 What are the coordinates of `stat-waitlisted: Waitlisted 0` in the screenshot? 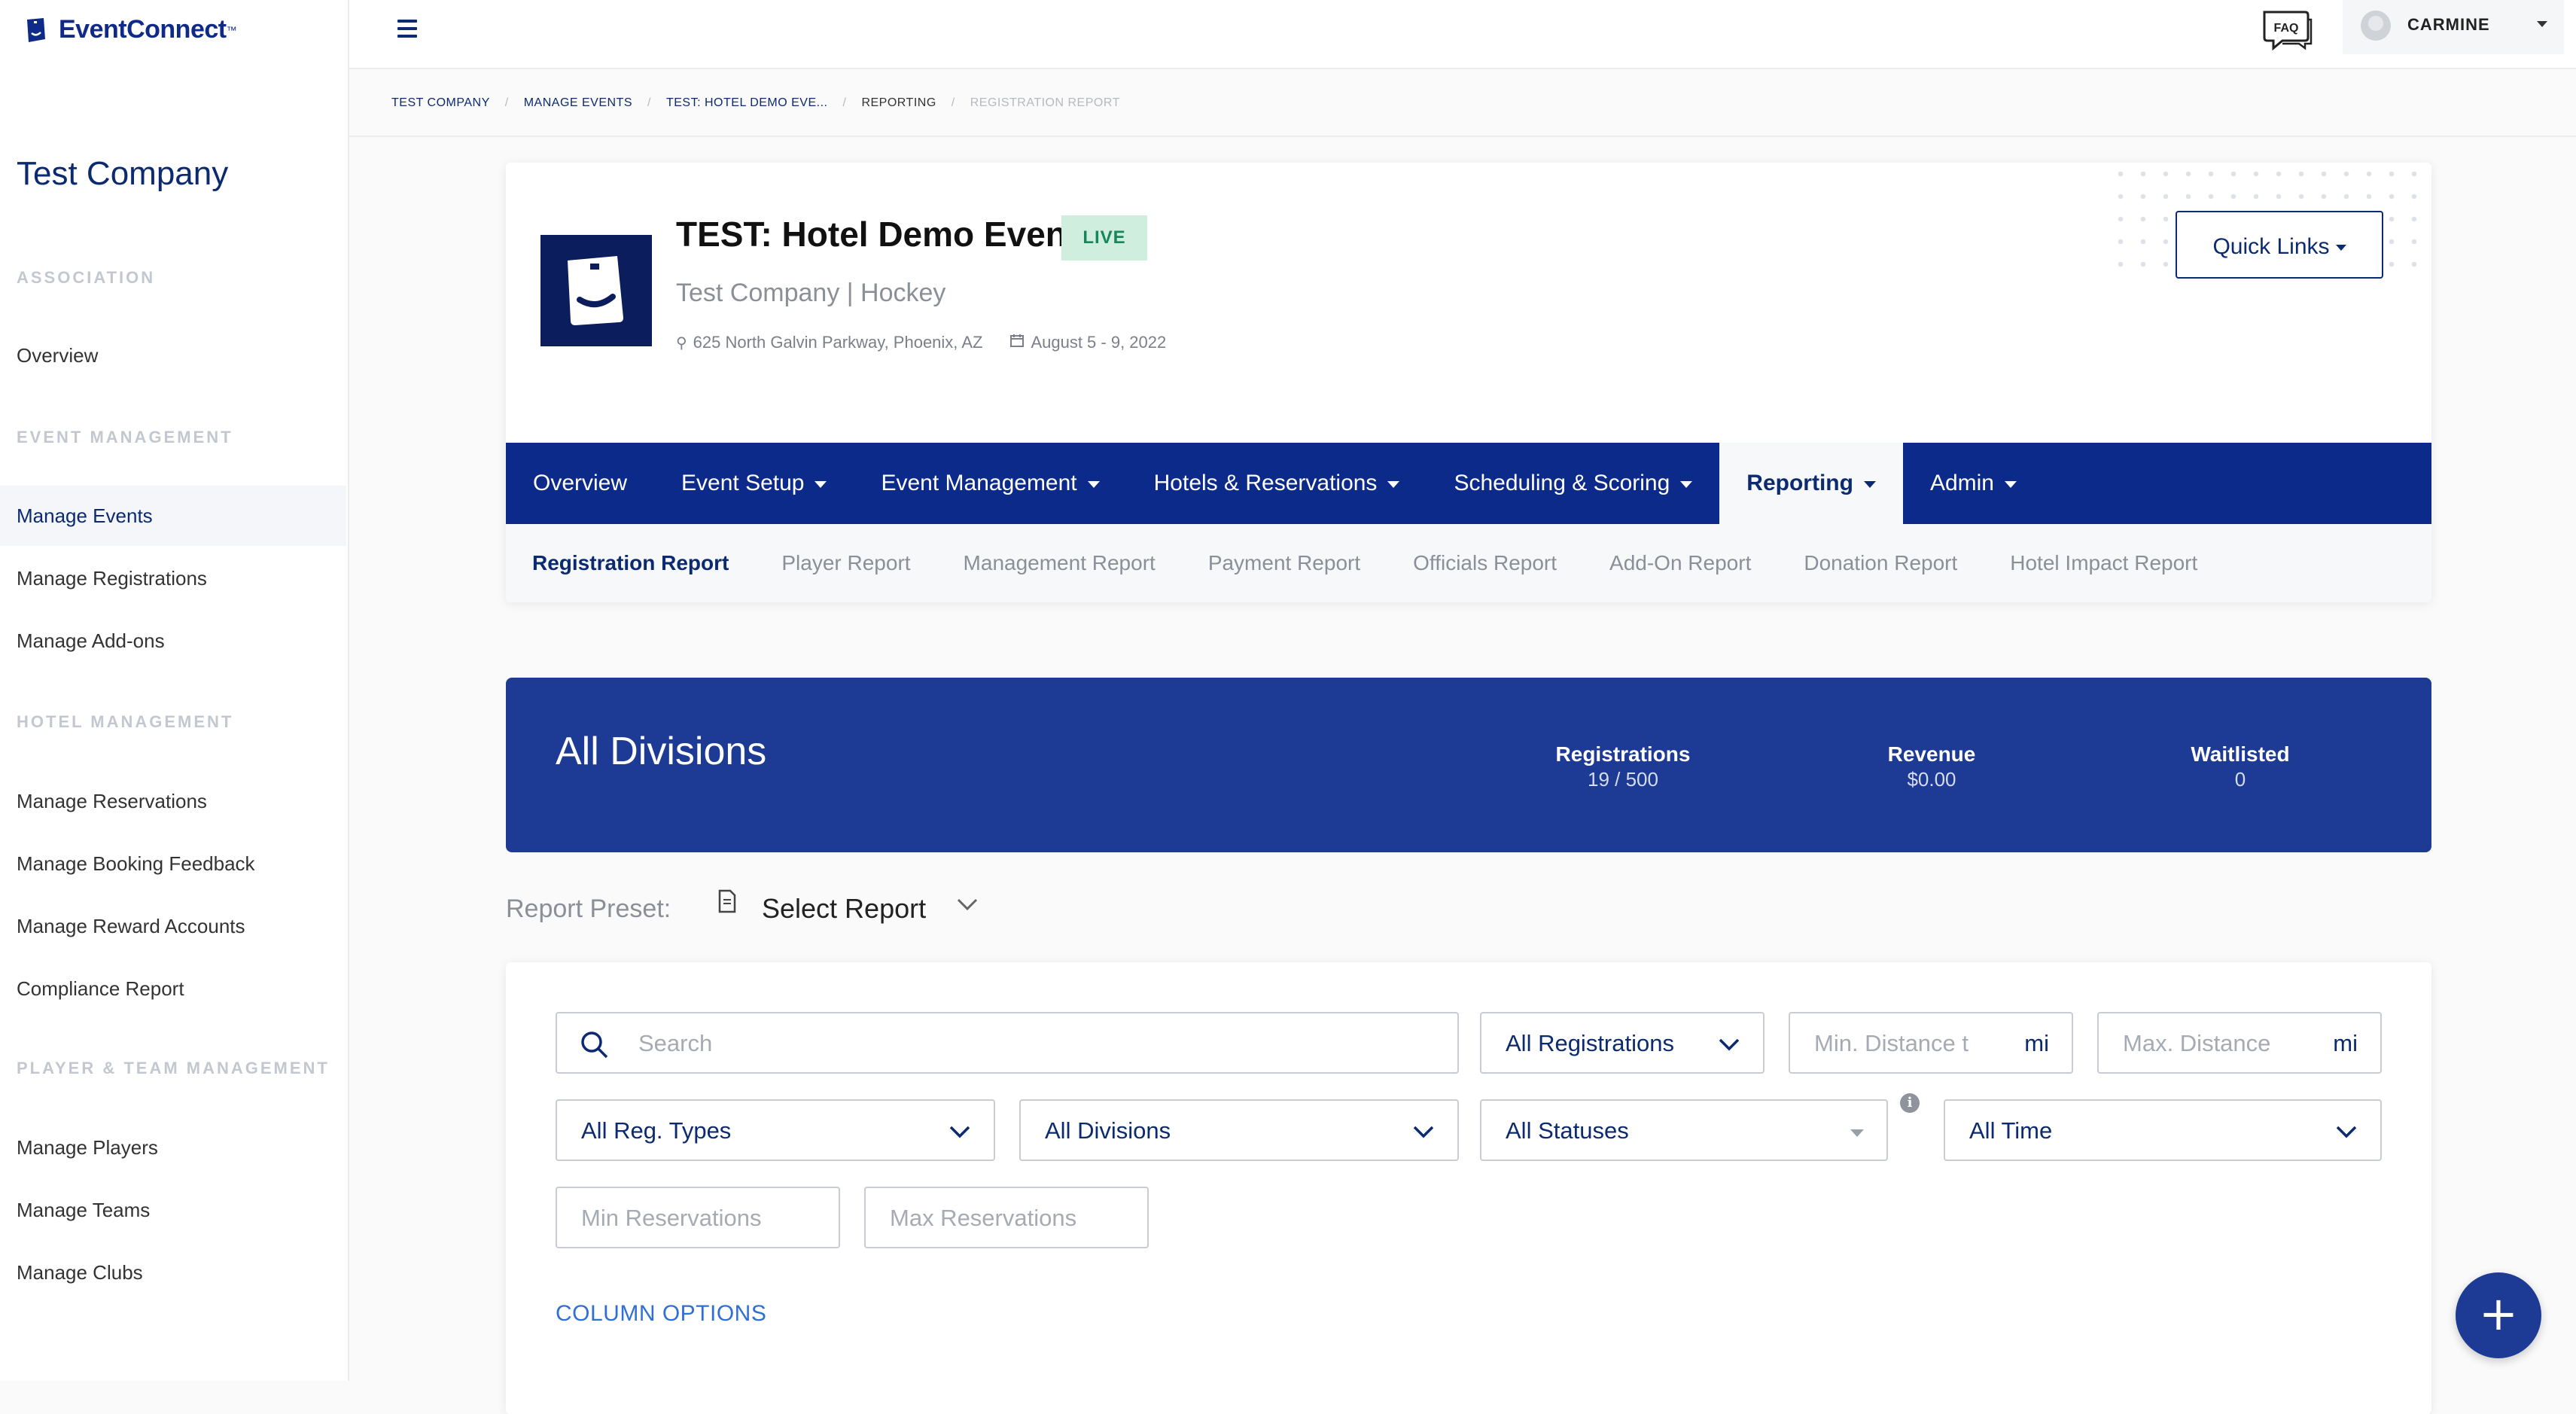 It's located at (2240, 766).